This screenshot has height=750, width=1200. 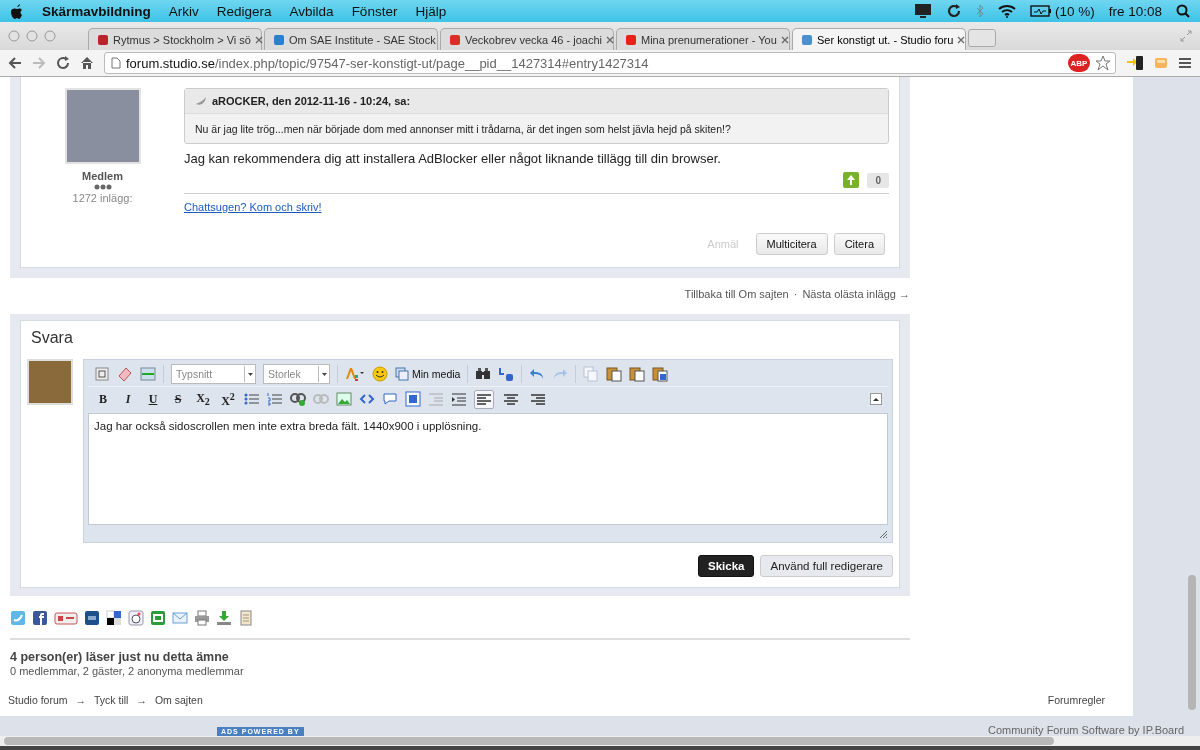 I want to click on submit-button: Skicka, so click(x=726, y=566).